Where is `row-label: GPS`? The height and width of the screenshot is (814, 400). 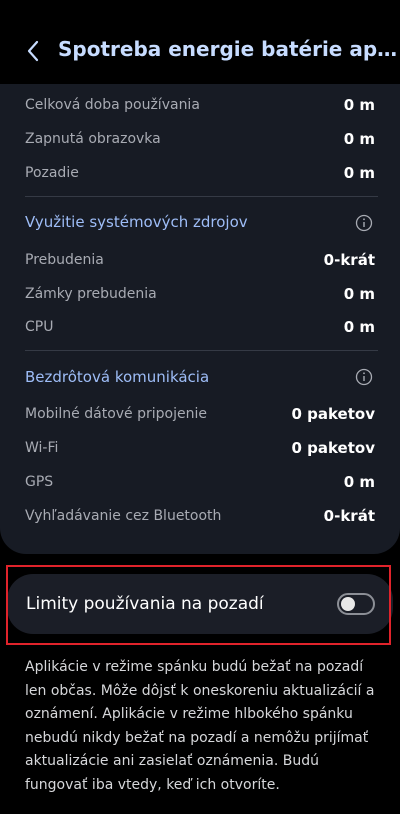
row-label: GPS is located at coordinates (39, 482).